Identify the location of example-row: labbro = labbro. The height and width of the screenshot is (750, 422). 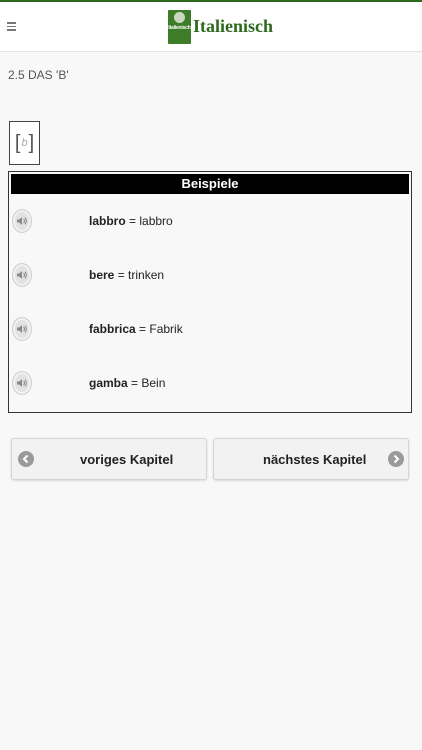
(210, 223).